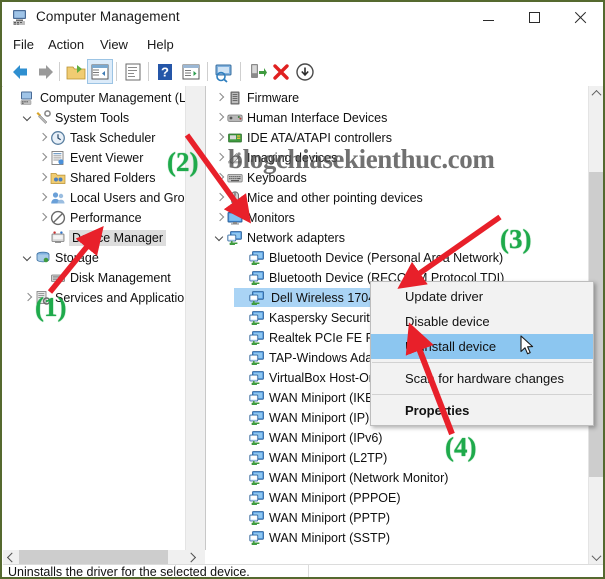 The width and height of the screenshot is (605, 579). What do you see at coordinates (114, 46) in the screenshot?
I see `menu-view: View` at bounding box center [114, 46].